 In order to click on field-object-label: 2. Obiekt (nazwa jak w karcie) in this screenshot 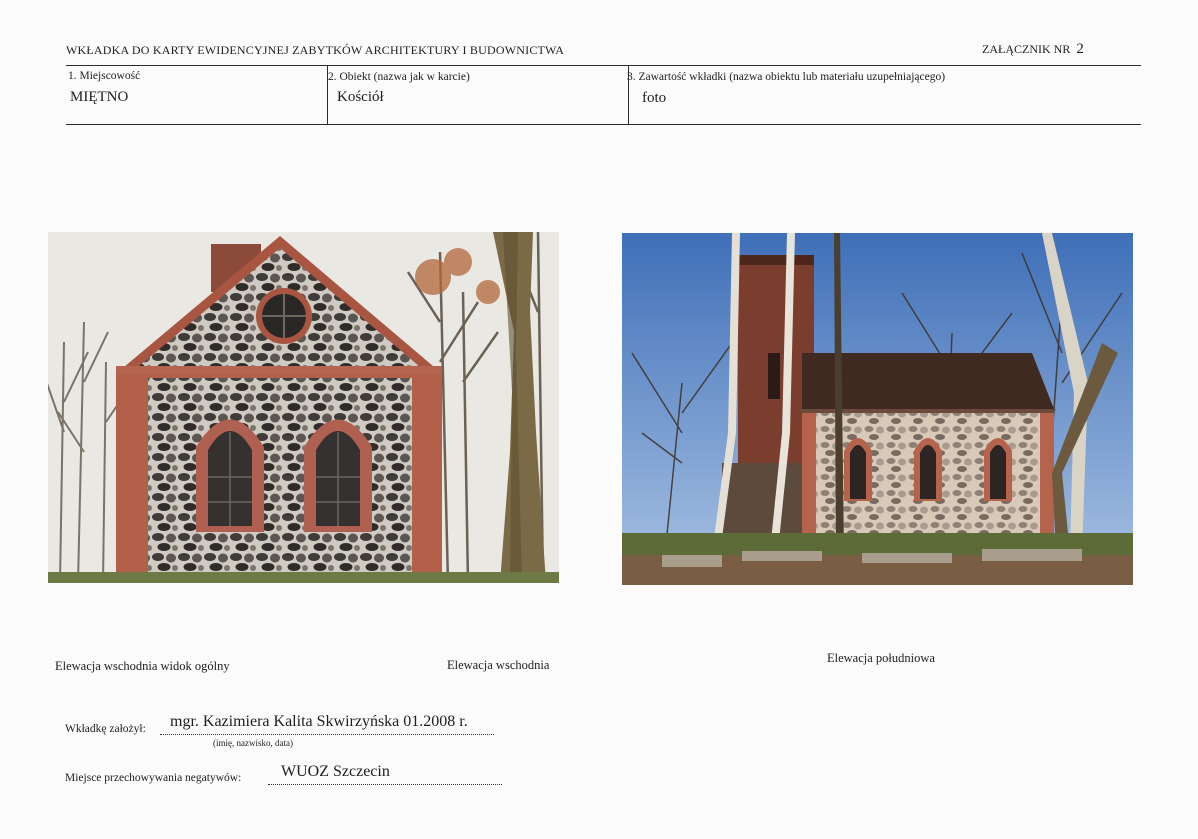, I will do `click(399, 77)`.